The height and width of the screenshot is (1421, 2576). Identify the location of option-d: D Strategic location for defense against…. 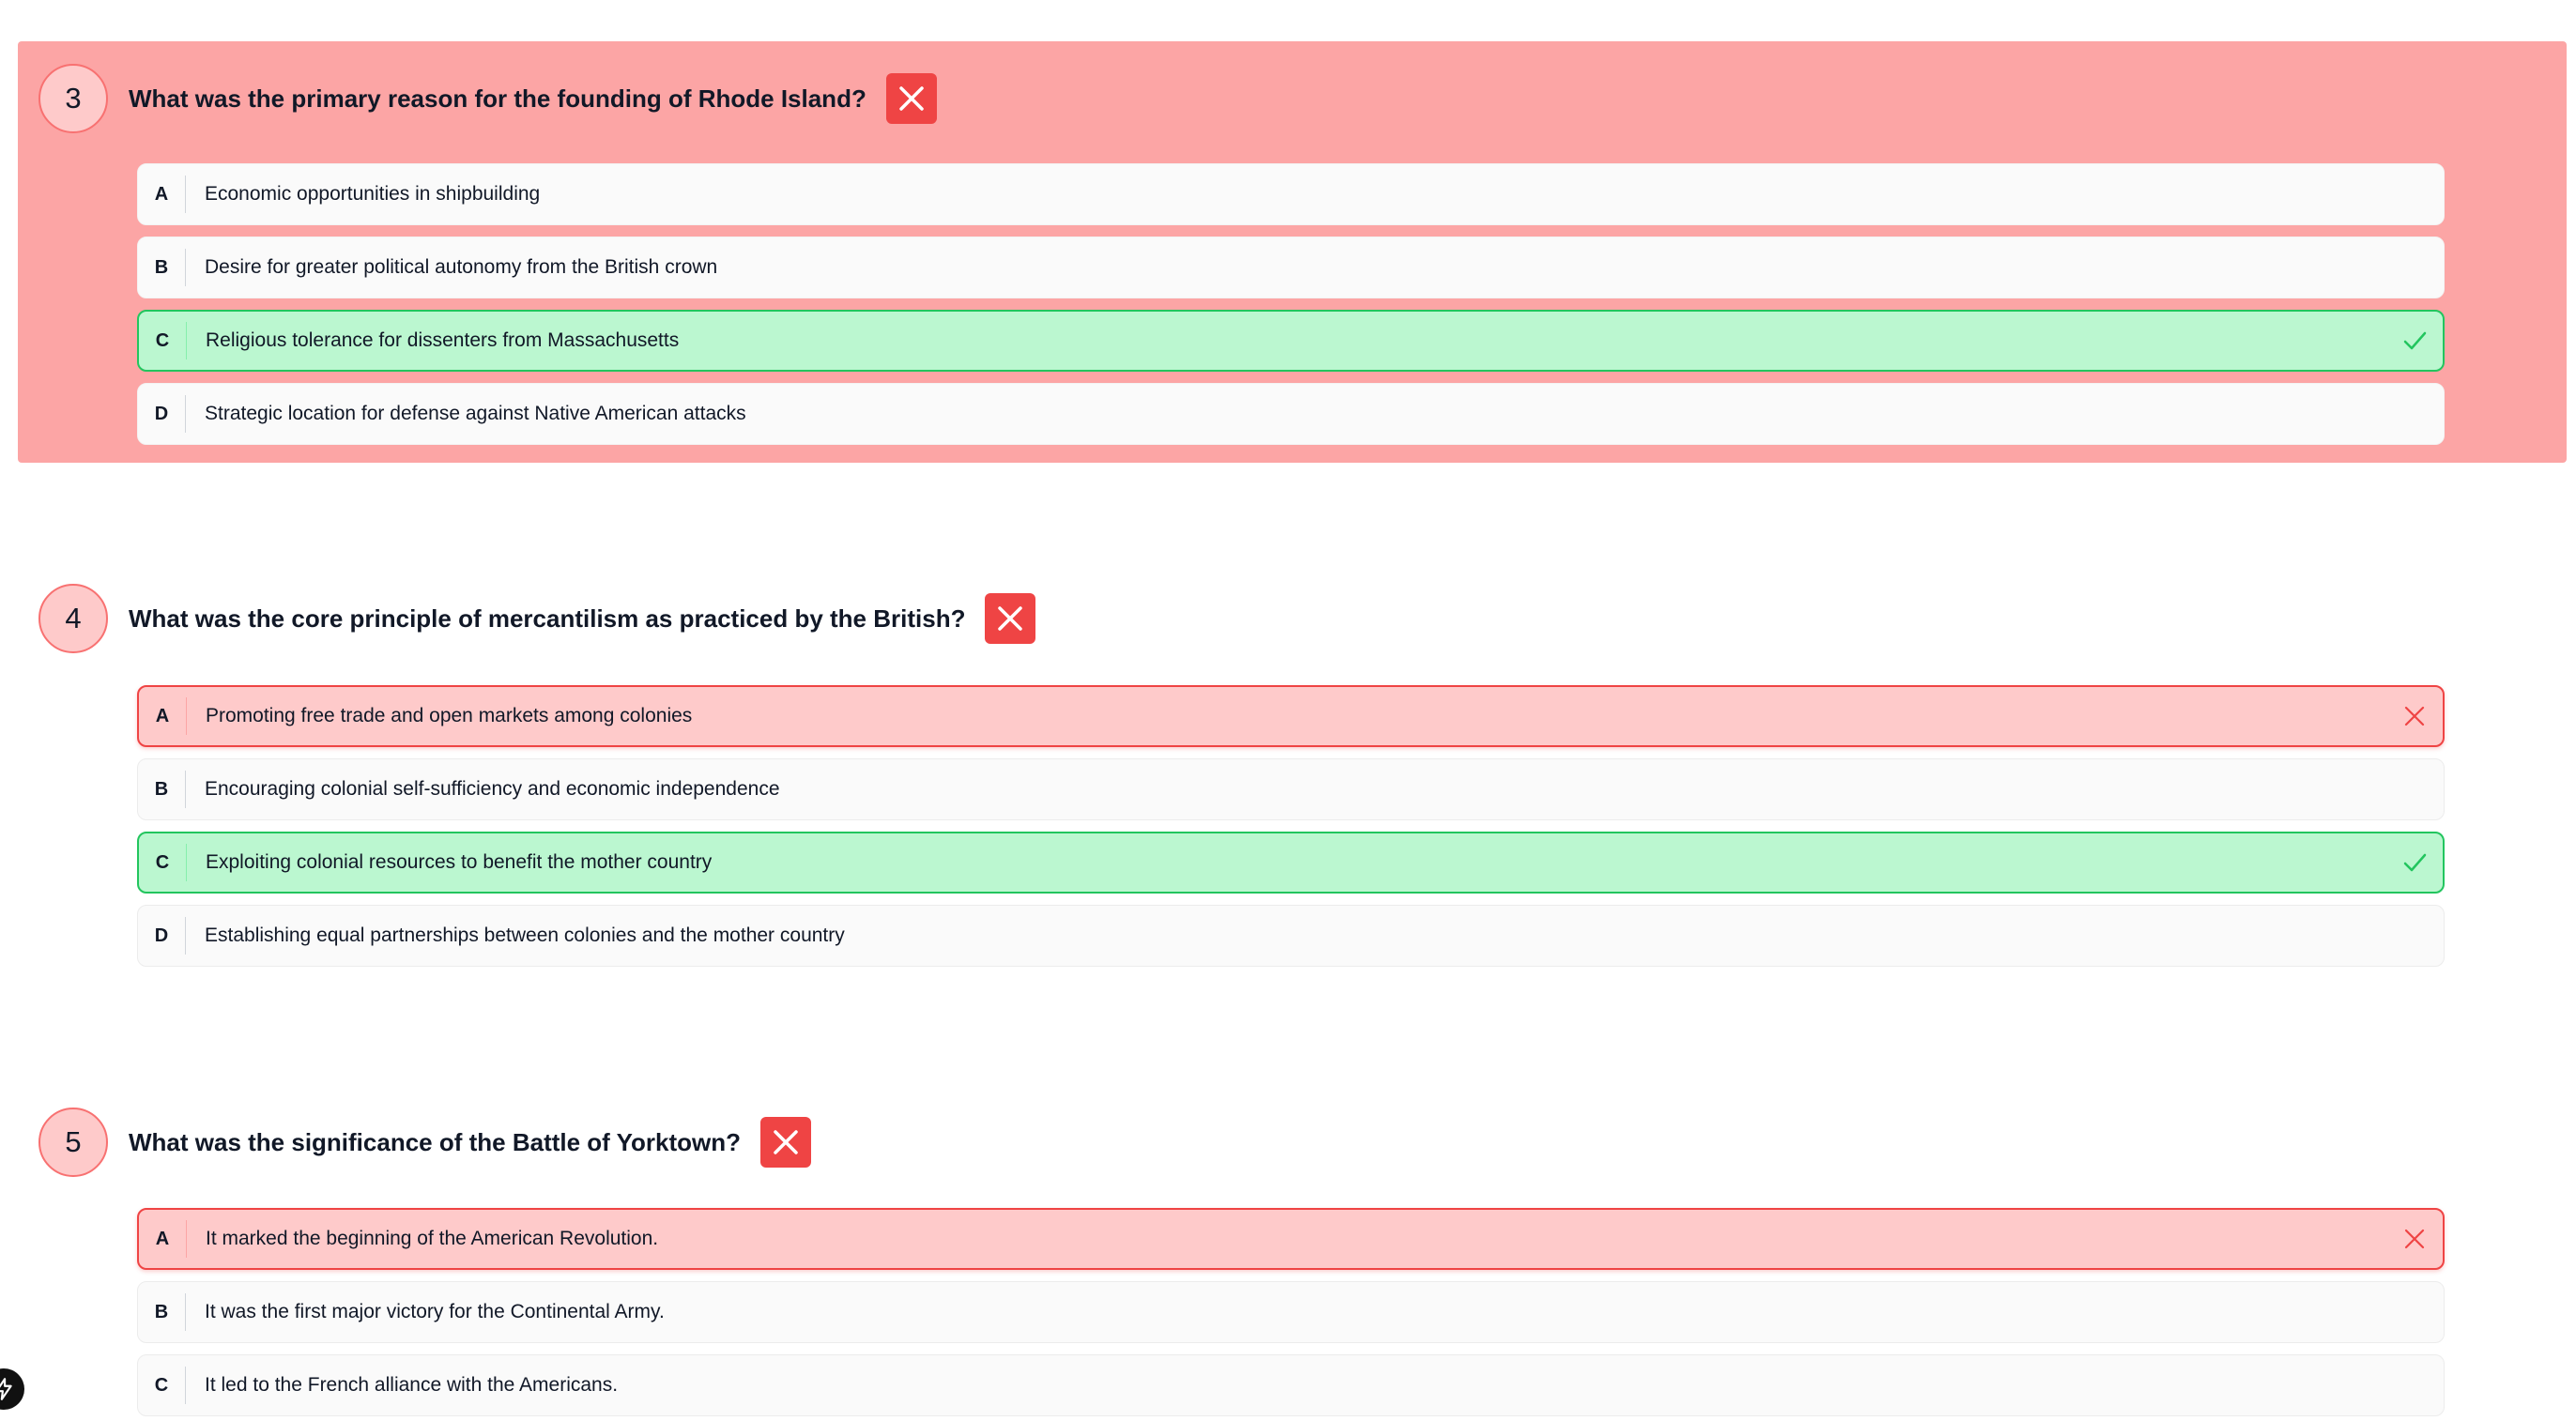
(1291, 414).